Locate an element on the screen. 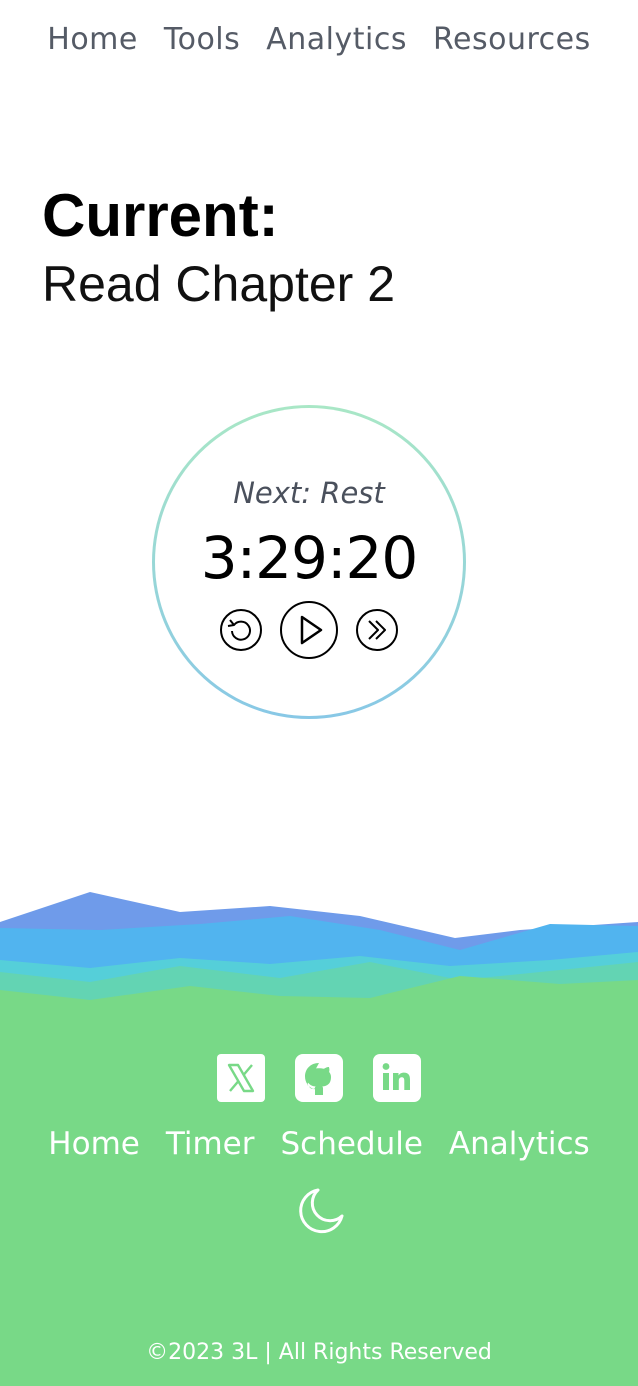  footer-nav-home: Home is located at coordinates (94, 1144).